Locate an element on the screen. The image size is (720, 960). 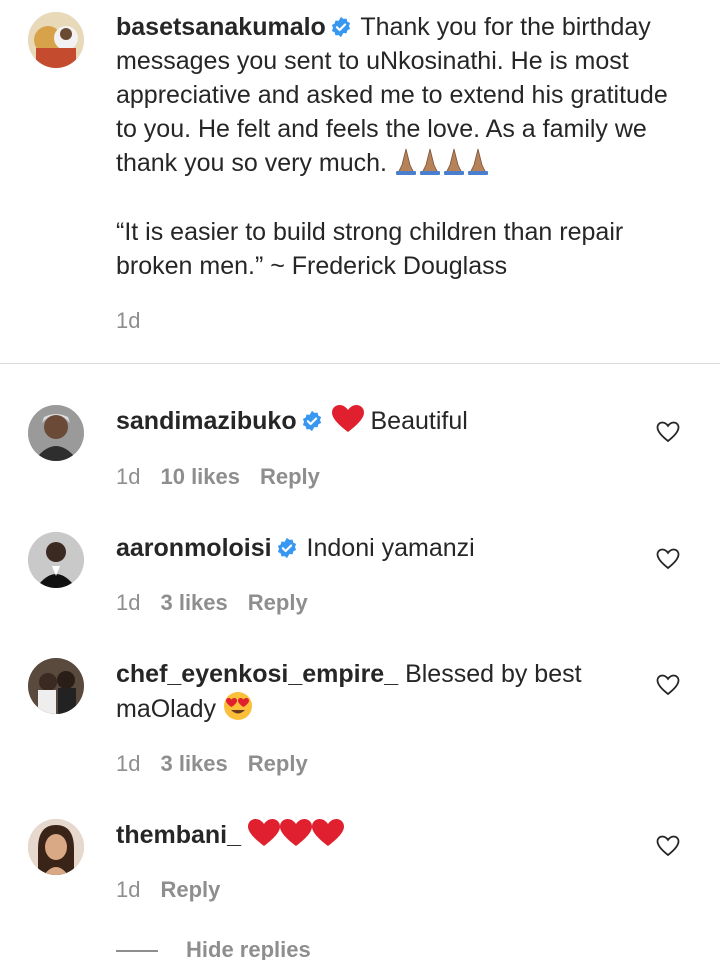
divider is located at coordinates (360, 363).